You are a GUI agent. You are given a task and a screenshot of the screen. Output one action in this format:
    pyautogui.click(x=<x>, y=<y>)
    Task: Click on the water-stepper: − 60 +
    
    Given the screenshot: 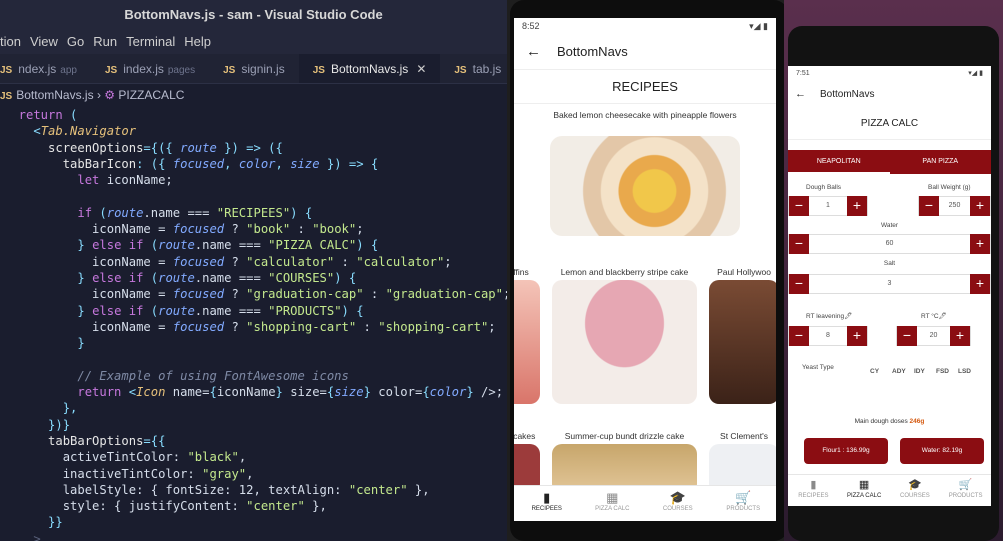 What is the action you would take?
    pyautogui.click(x=889, y=244)
    